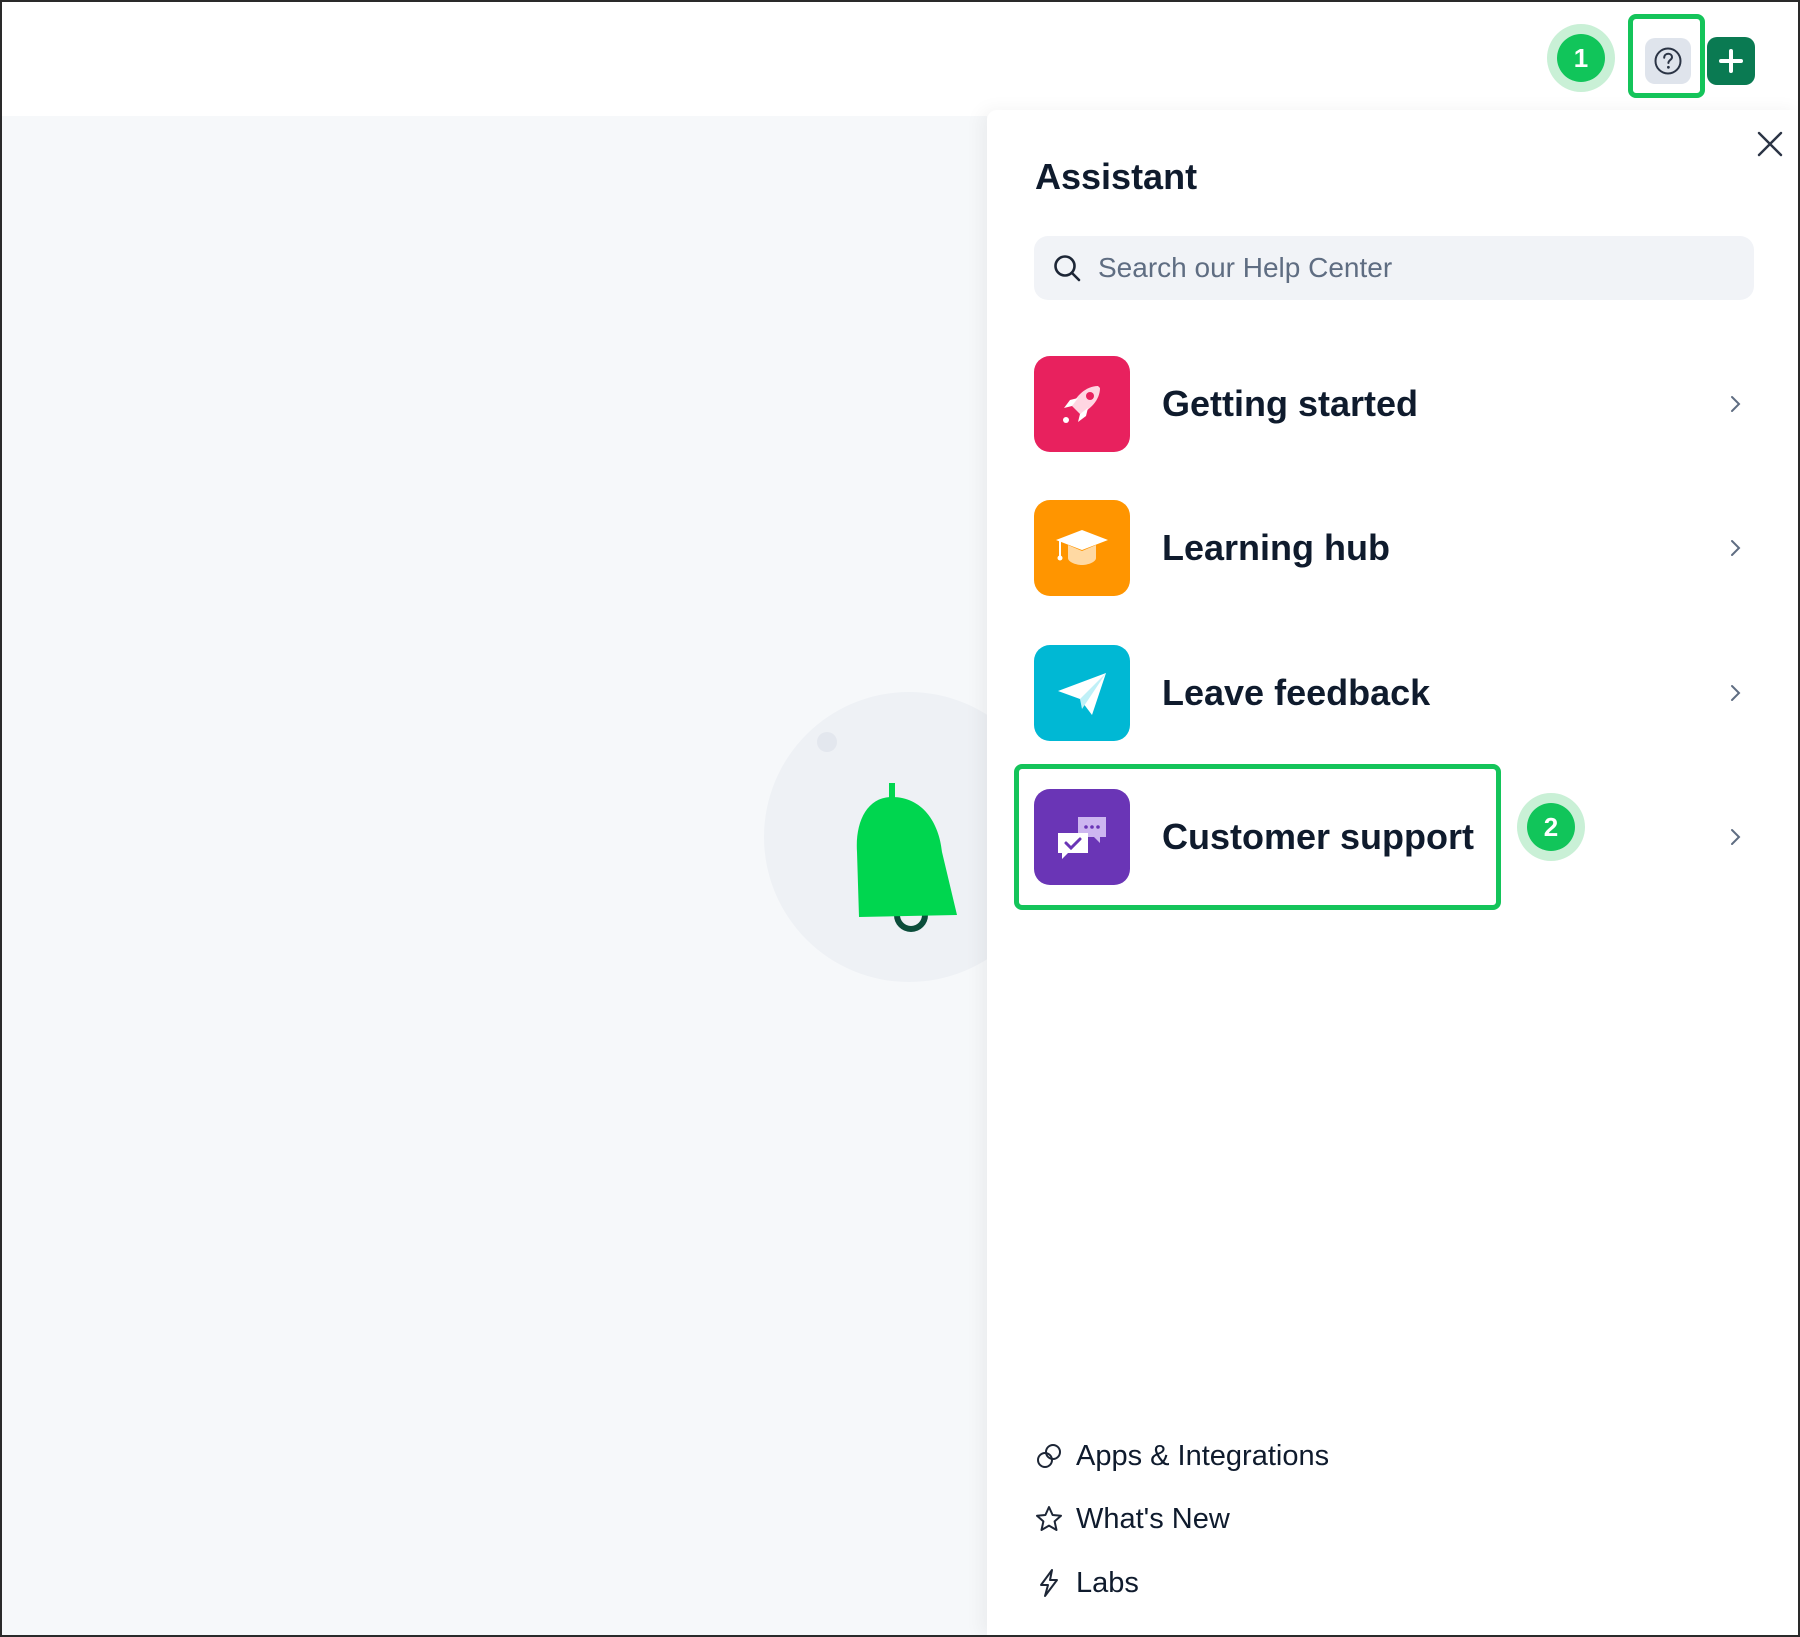 This screenshot has height=1637, width=1800. Describe the element at coordinates (1408, 268) in the screenshot. I see `search-input` at that location.